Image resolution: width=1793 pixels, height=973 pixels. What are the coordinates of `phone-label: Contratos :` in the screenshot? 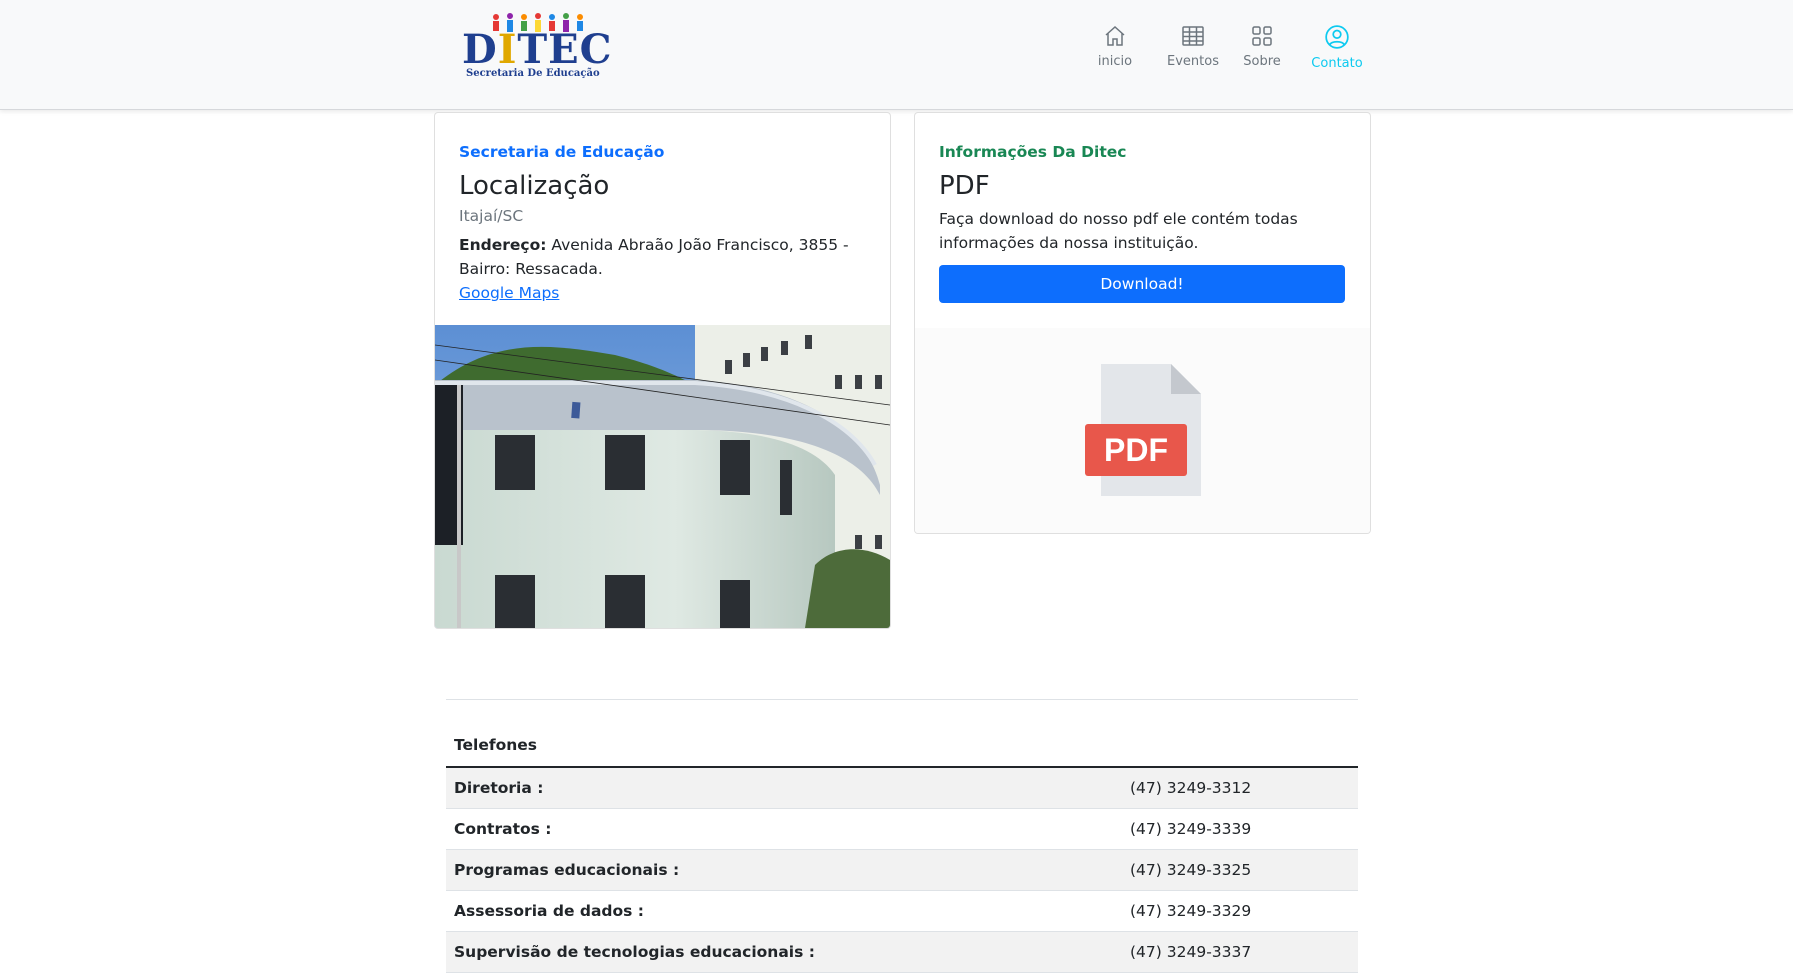 It's located at (784, 829).